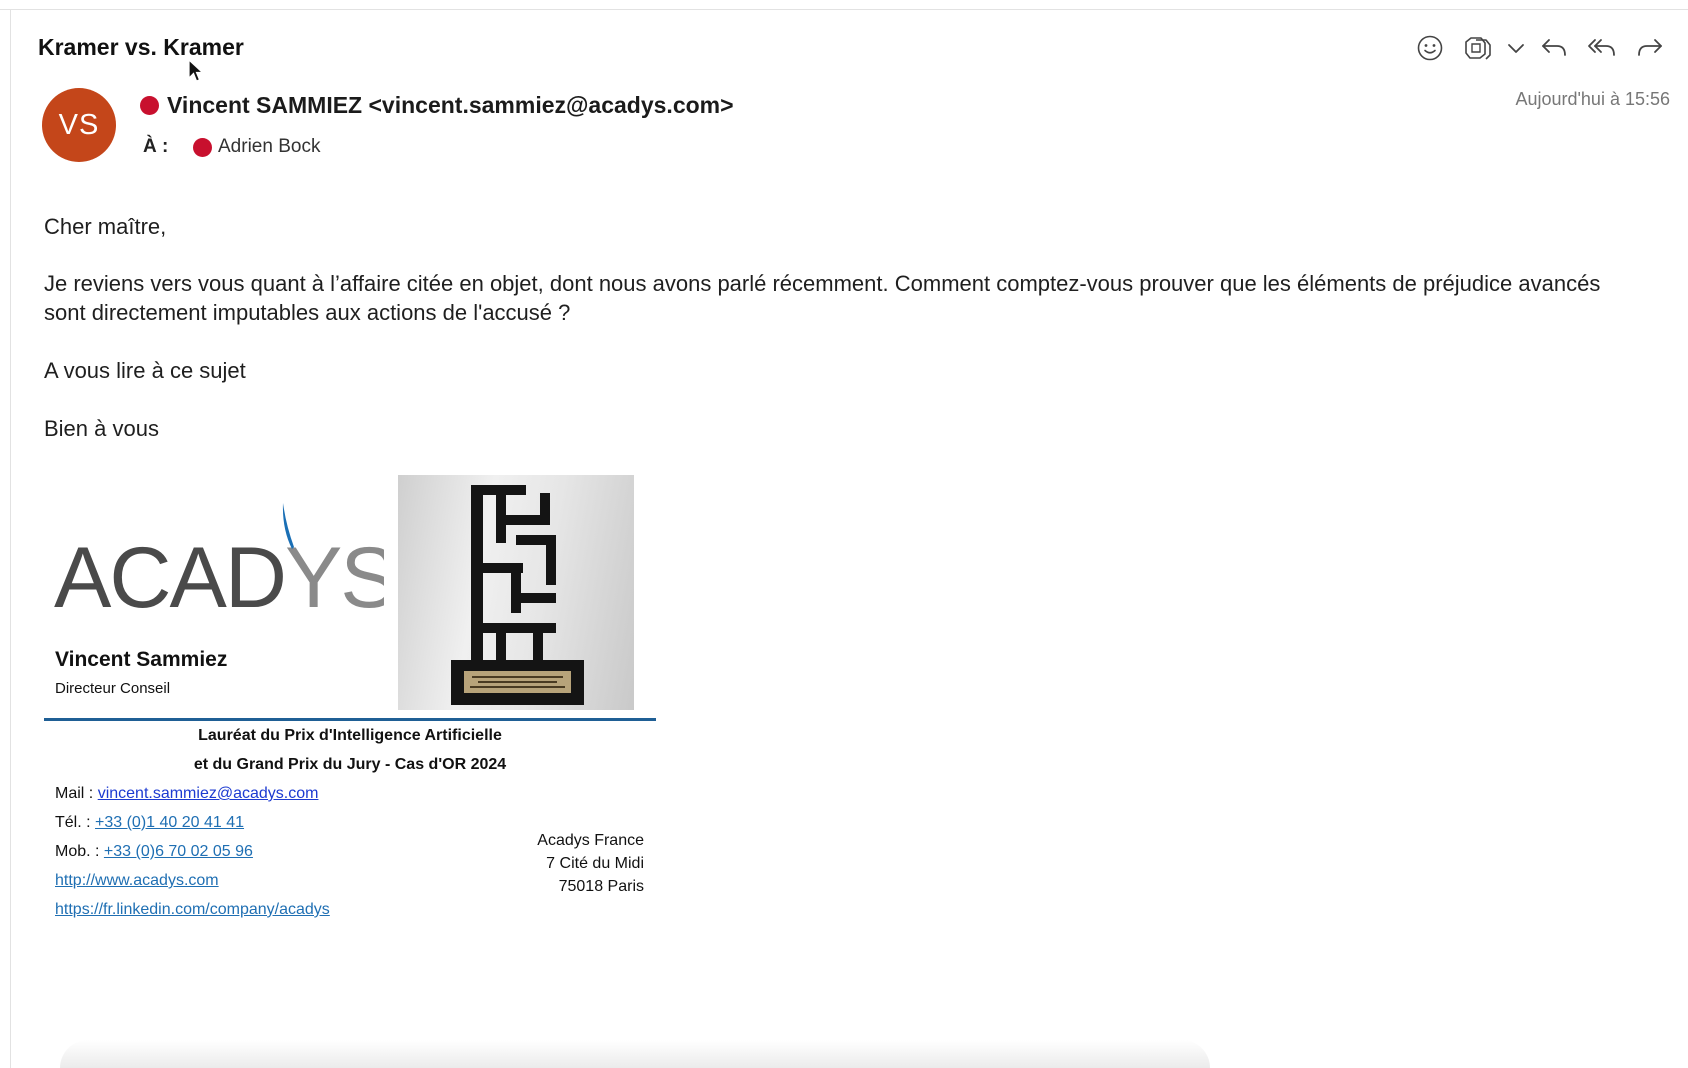  I want to click on forward-icon, so click(1650, 47).